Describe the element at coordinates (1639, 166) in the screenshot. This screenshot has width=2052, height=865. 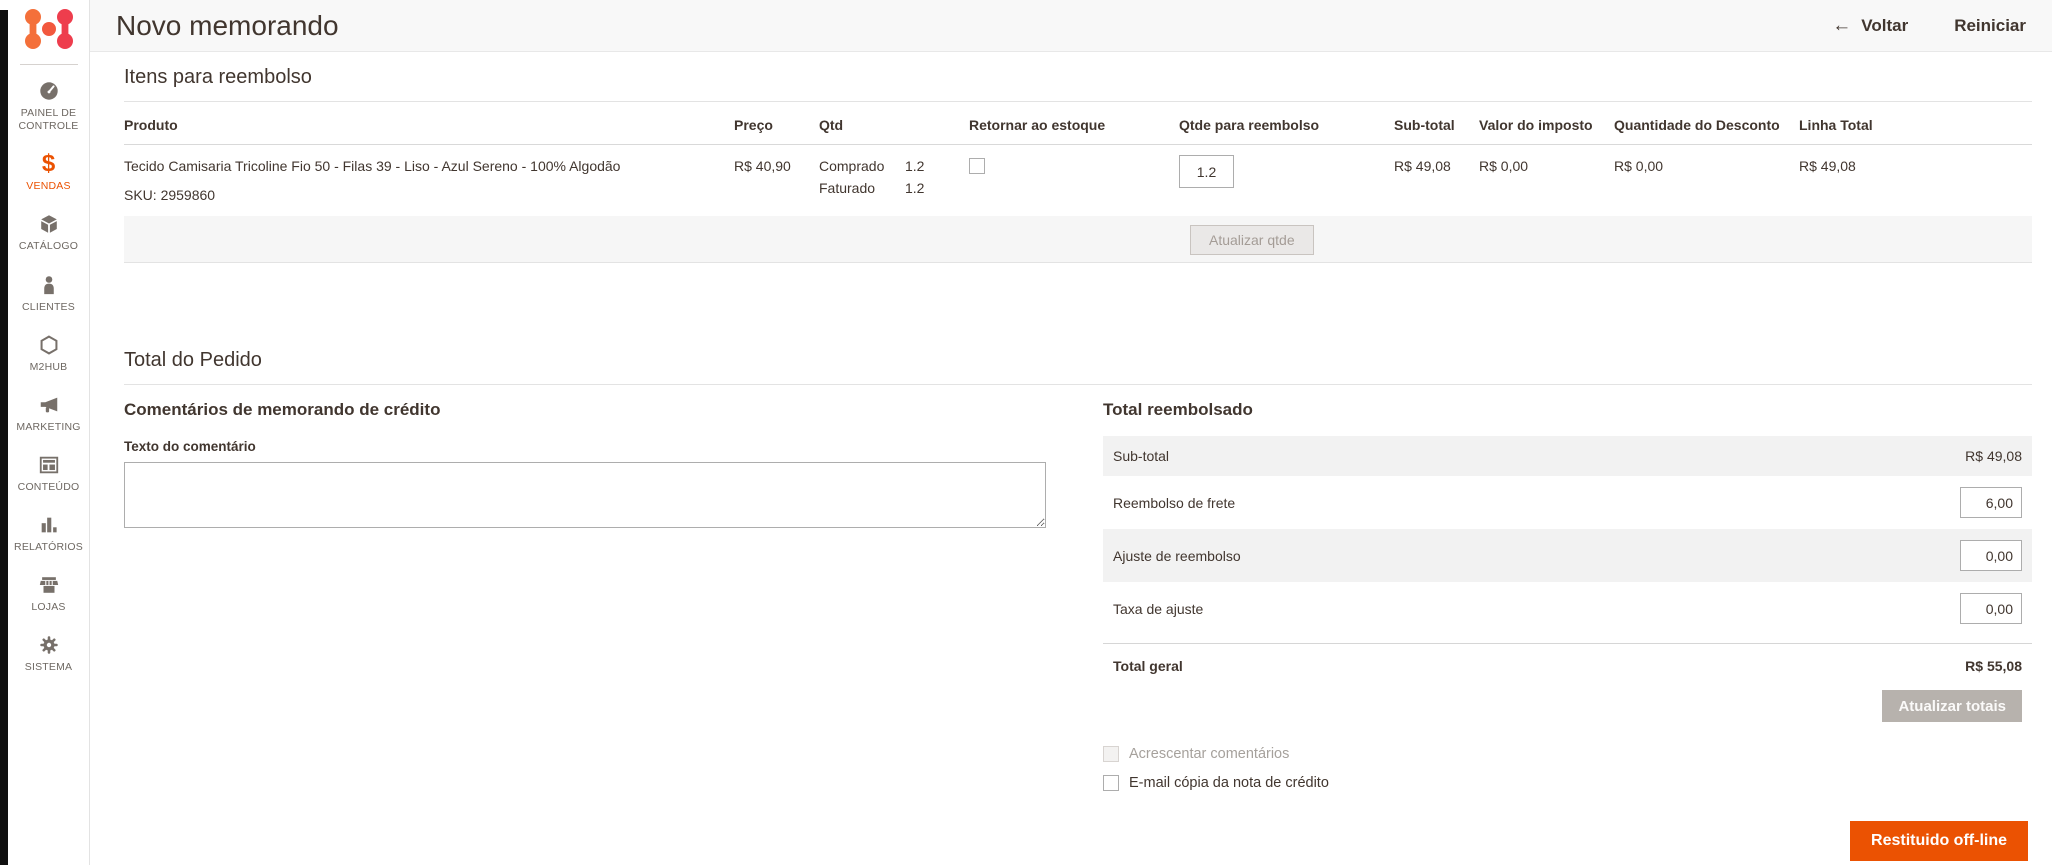
I see `discount-amount-cell: R$ 0,00` at that location.